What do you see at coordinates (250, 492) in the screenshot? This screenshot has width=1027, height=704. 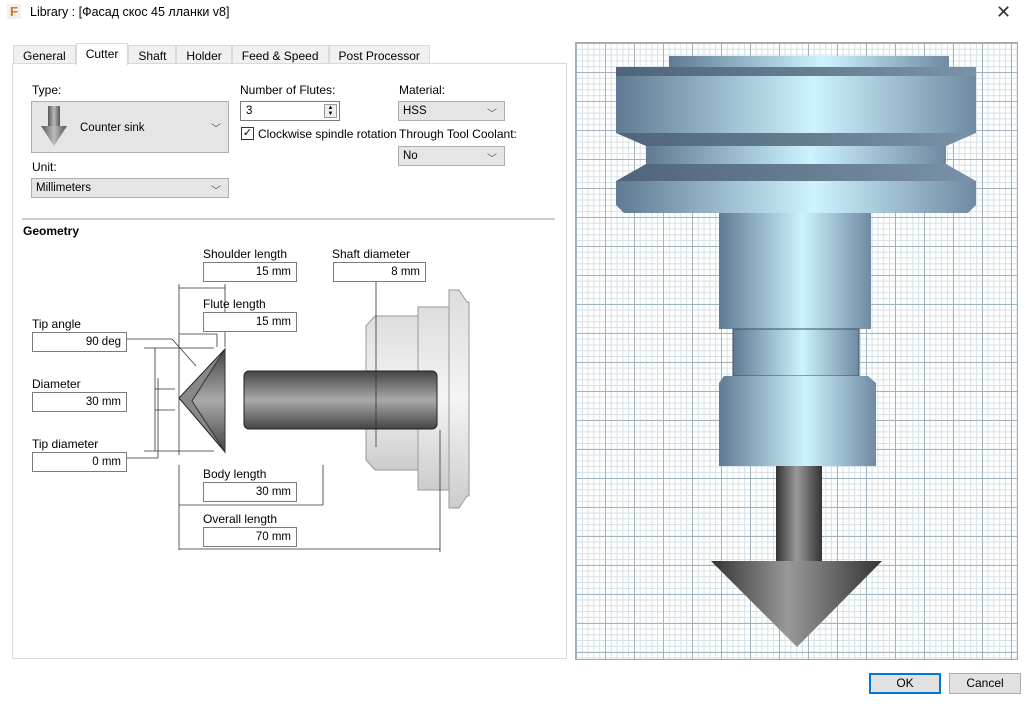 I see `body-length-input: 30 mm` at bounding box center [250, 492].